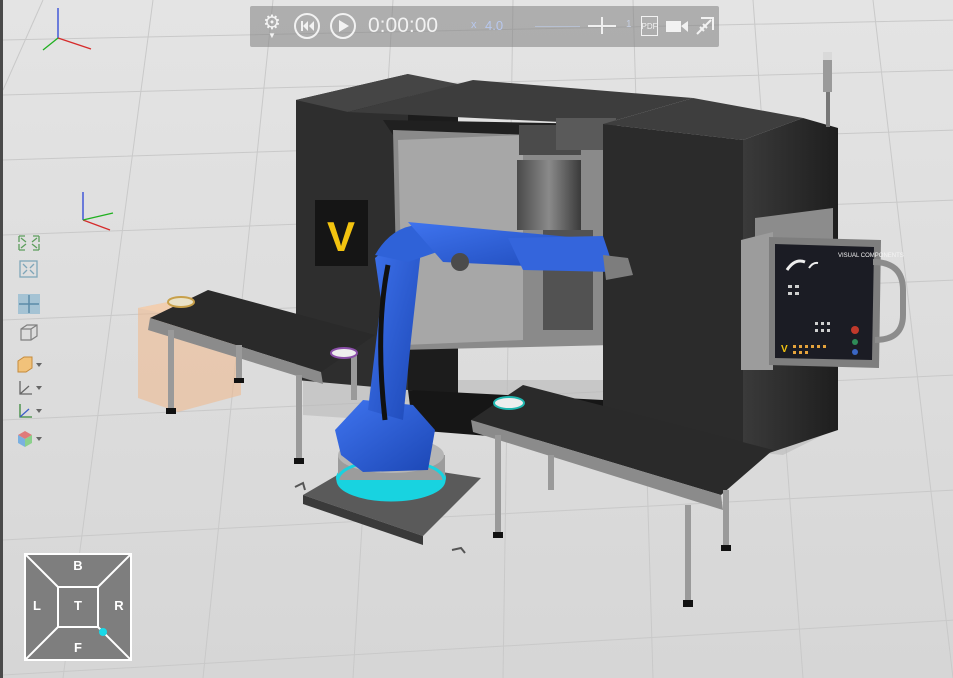  I want to click on shaded-cube-icon, so click(29, 364).